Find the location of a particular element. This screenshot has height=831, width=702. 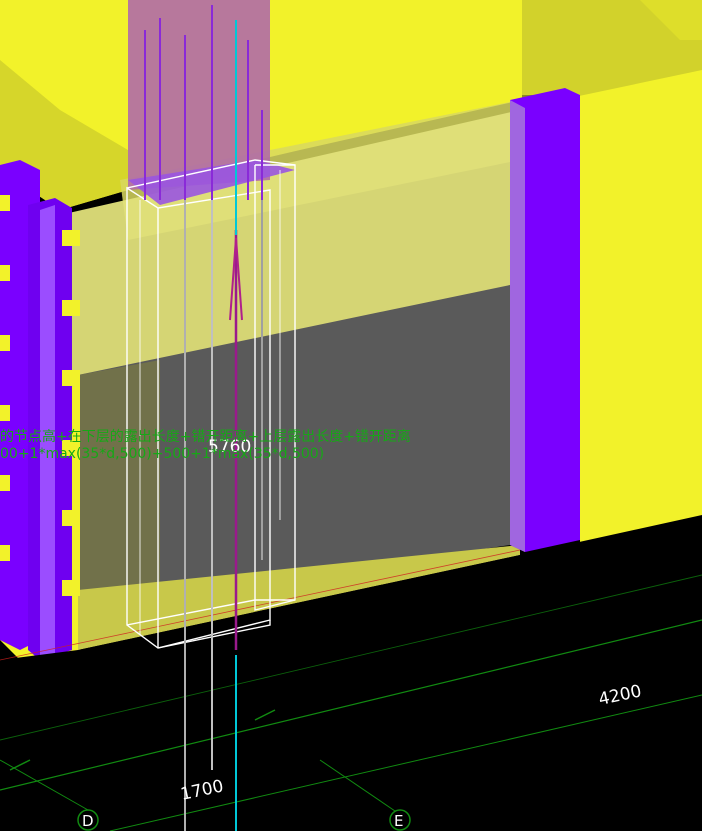

axis-label-e: E is located at coordinates (398, 821).